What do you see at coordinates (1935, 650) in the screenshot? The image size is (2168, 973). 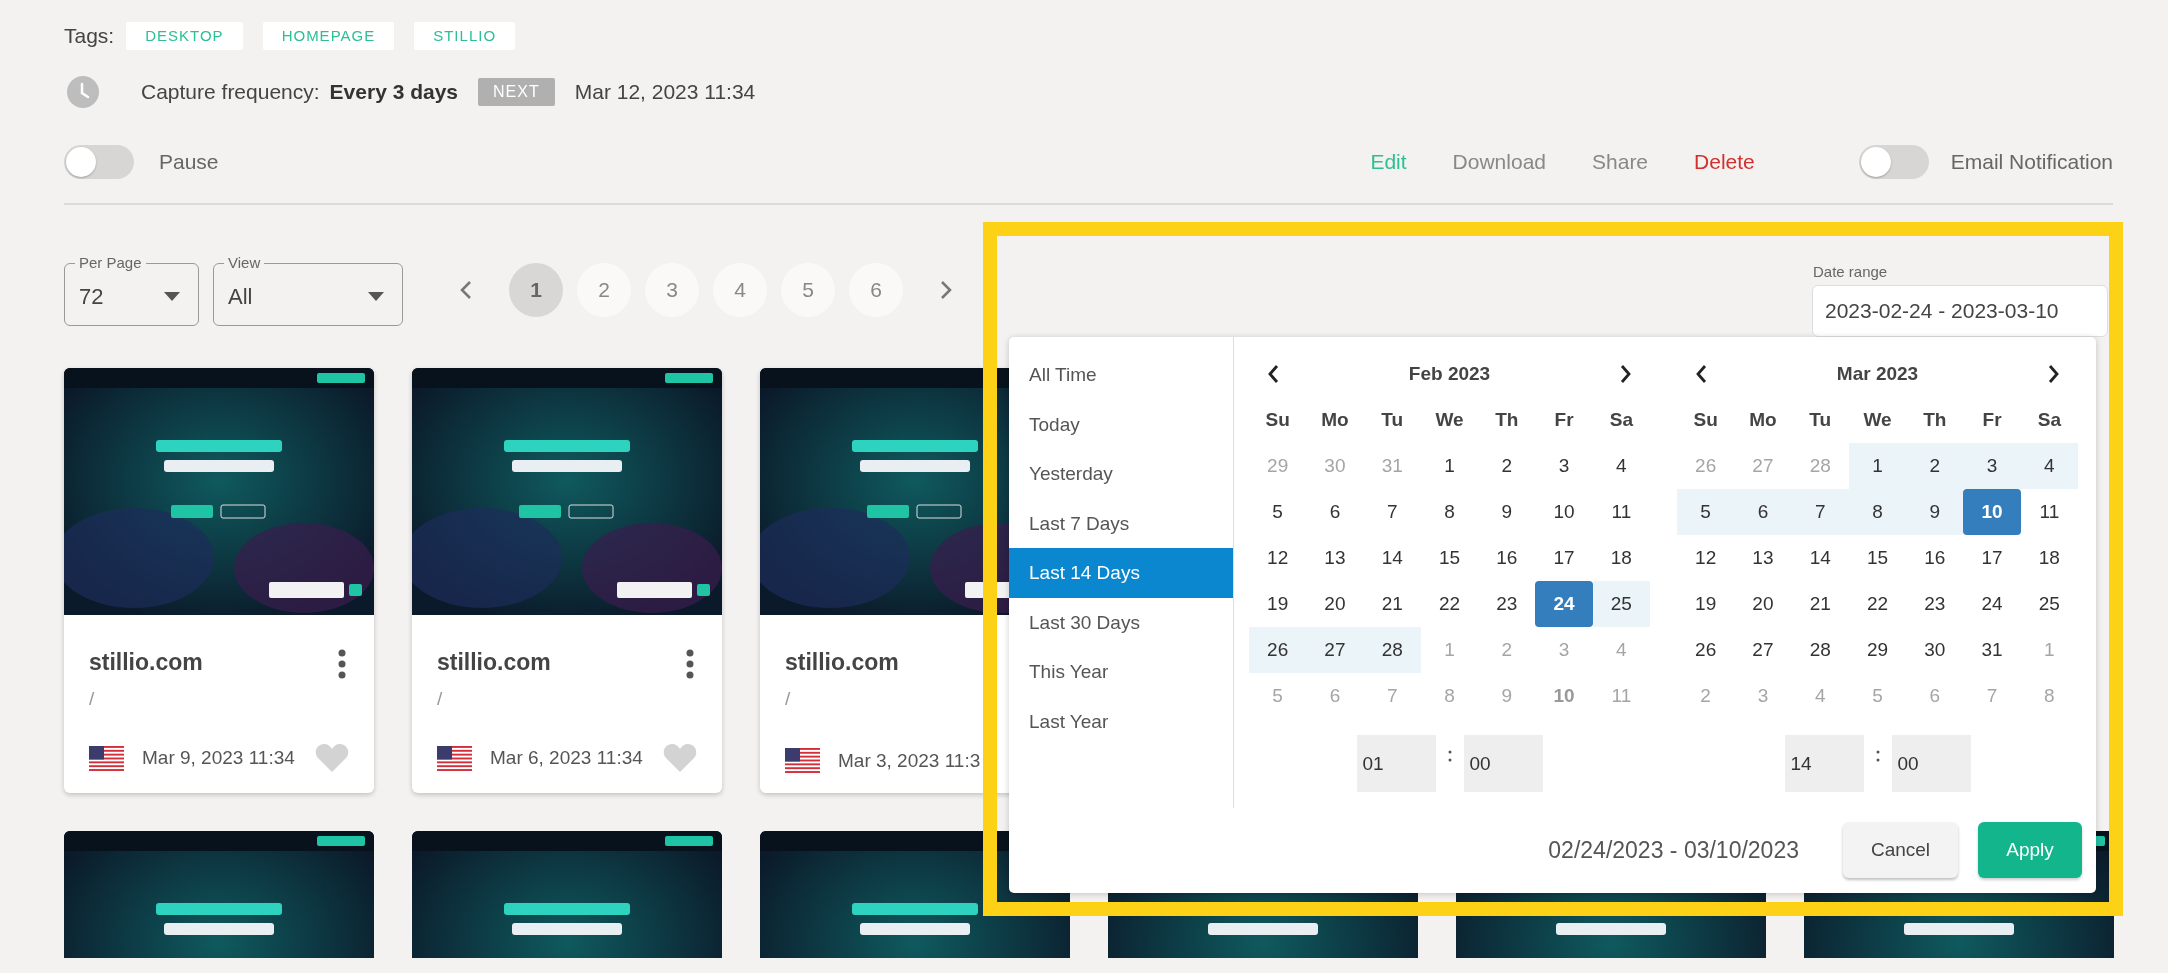 I see `calendar-day: 30` at bounding box center [1935, 650].